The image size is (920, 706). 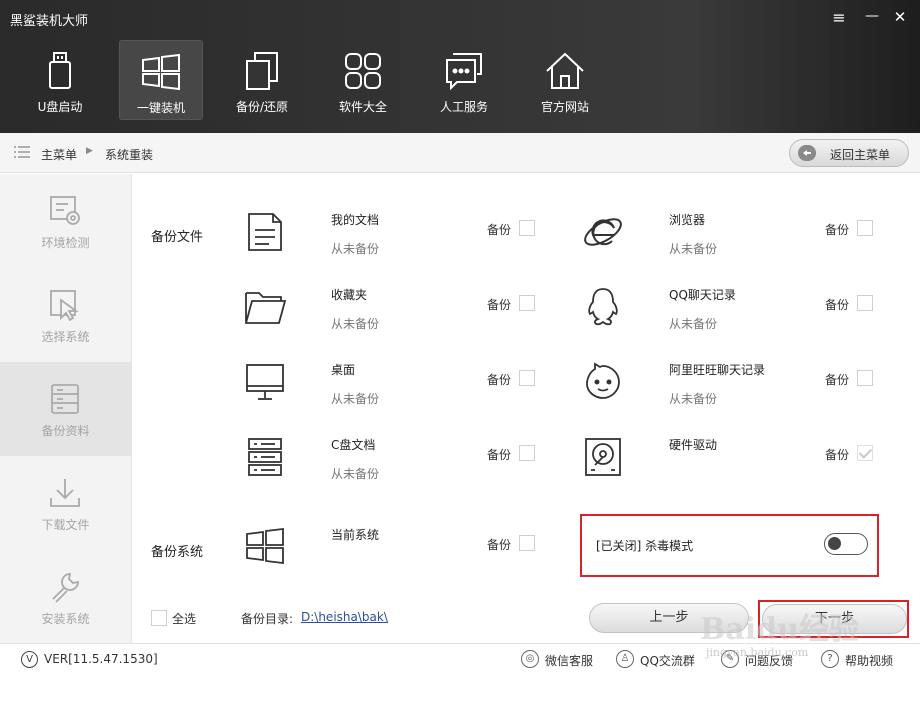 I want to click on nav-usb-boot: U盘启动, so click(x=60, y=80).